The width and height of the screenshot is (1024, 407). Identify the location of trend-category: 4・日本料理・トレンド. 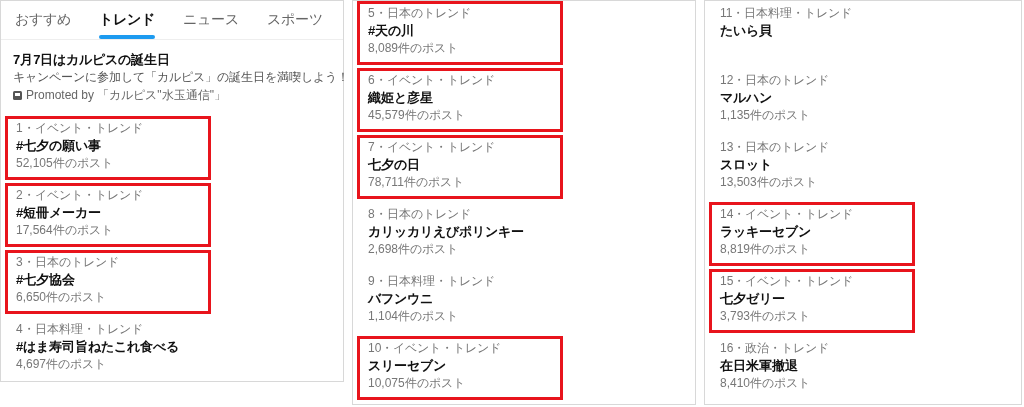
(80, 329).